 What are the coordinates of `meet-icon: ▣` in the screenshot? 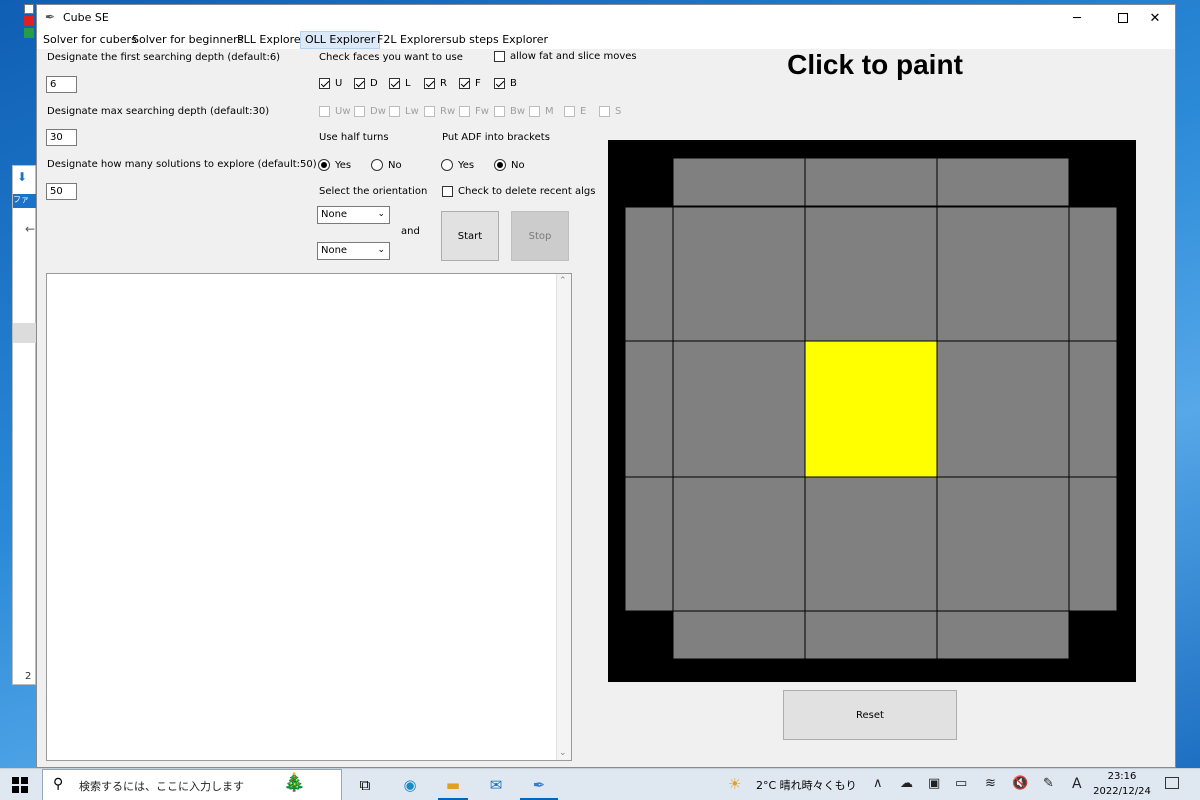 It's located at (934, 783).